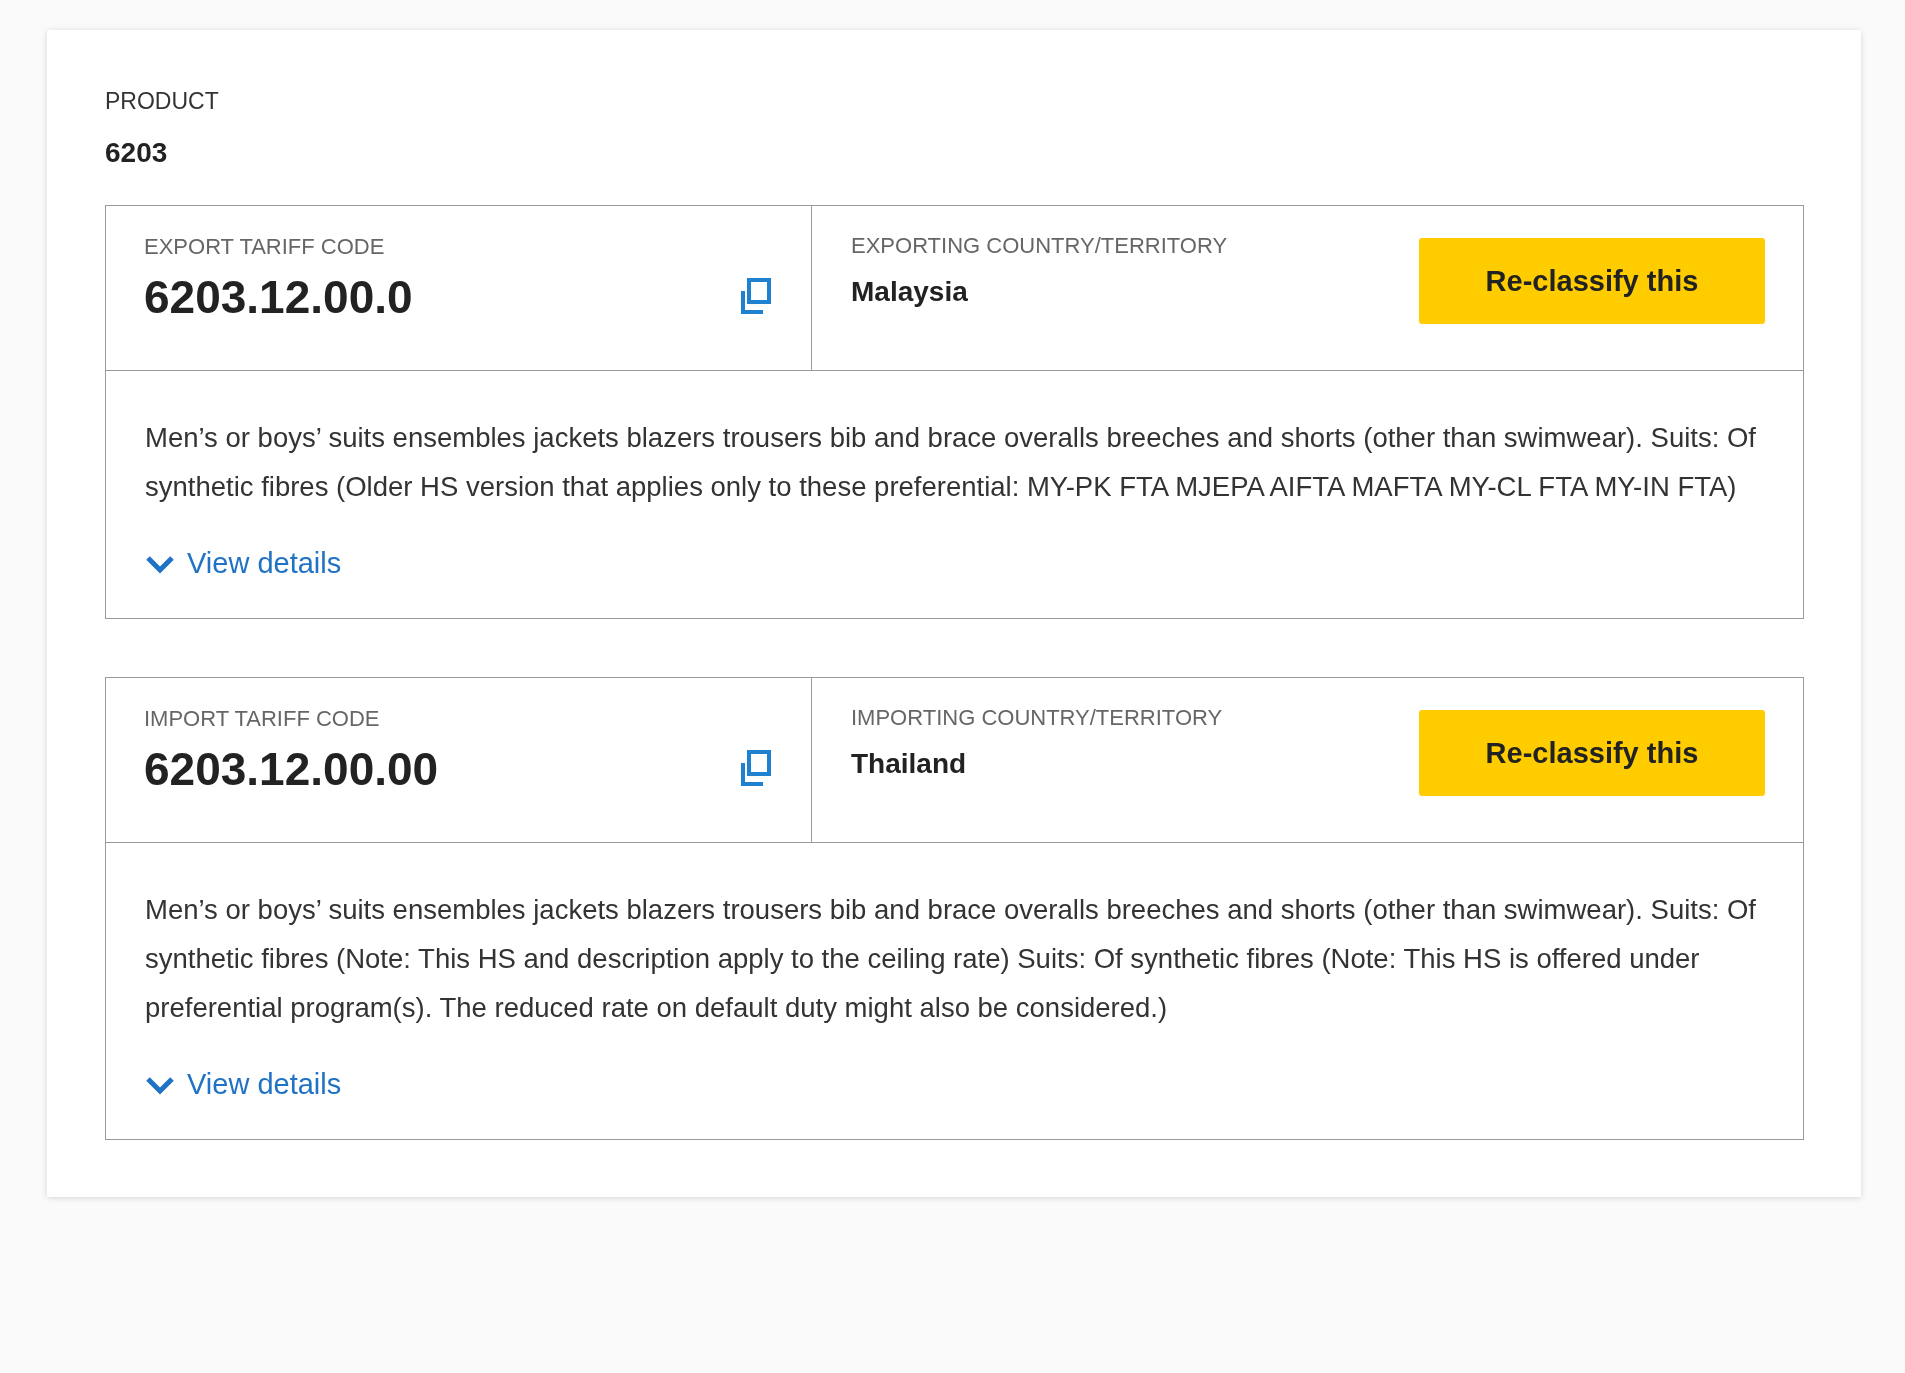  I want to click on tariff-code-label: IMPORT TARIFF CODE, so click(262, 719).